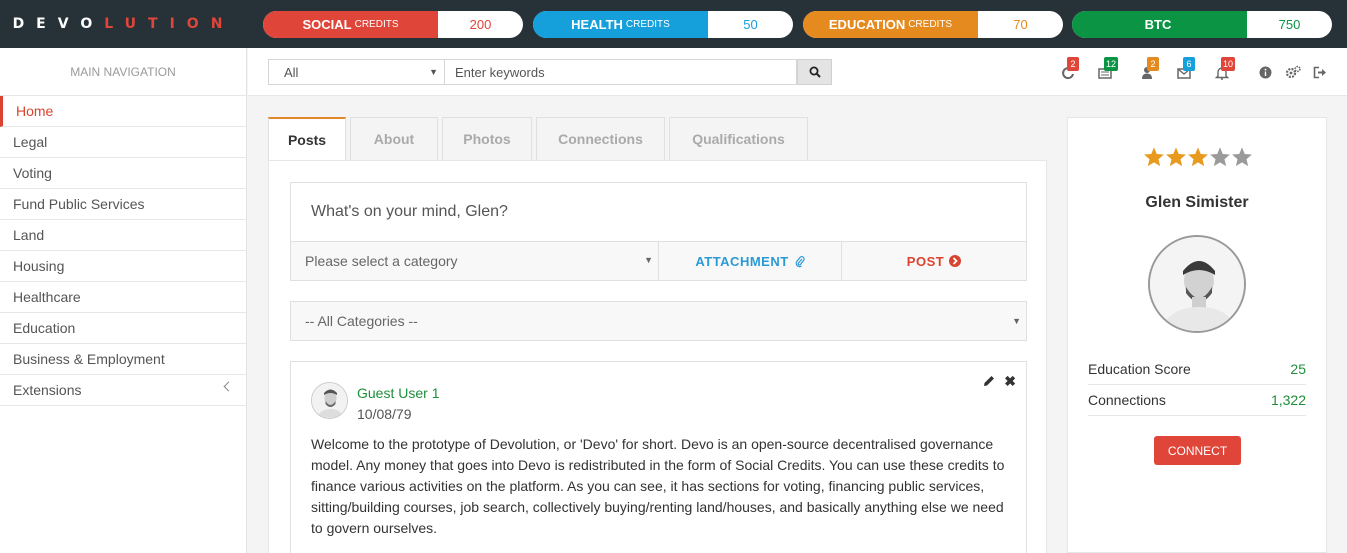 The width and height of the screenshot is (1347, 553). Describe the element at coordinates (1197, 202) in the screenshot. I see `profile-name: Glen Simister` at that location.